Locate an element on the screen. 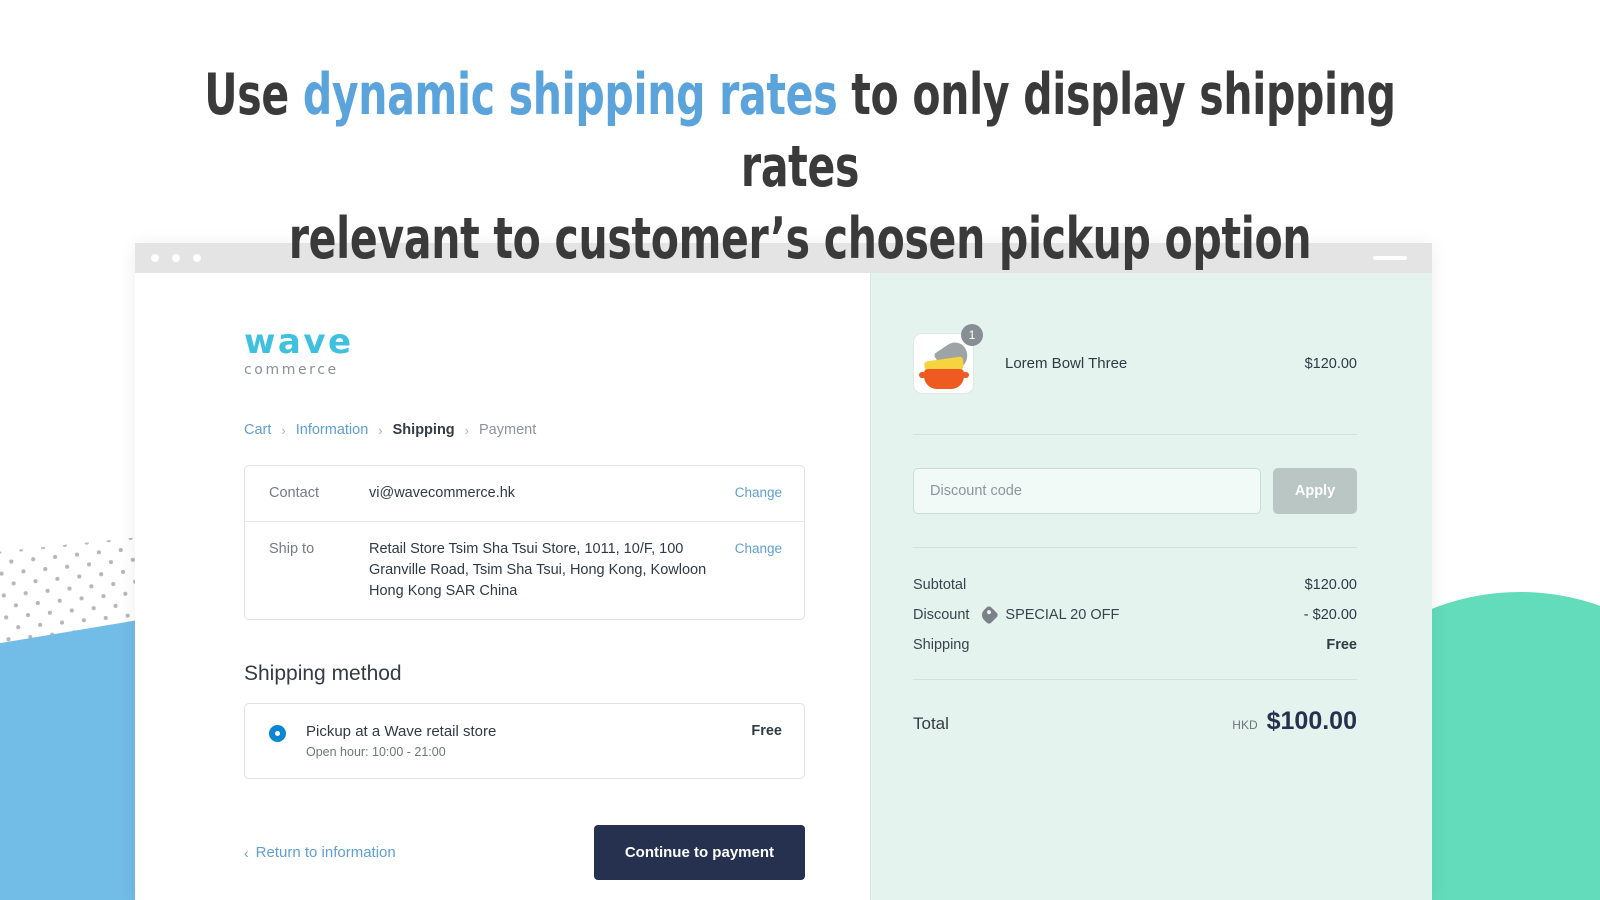 This screenshot has height=900, width=1600. contact-change-link: Change is located at coordinates (758, 493).